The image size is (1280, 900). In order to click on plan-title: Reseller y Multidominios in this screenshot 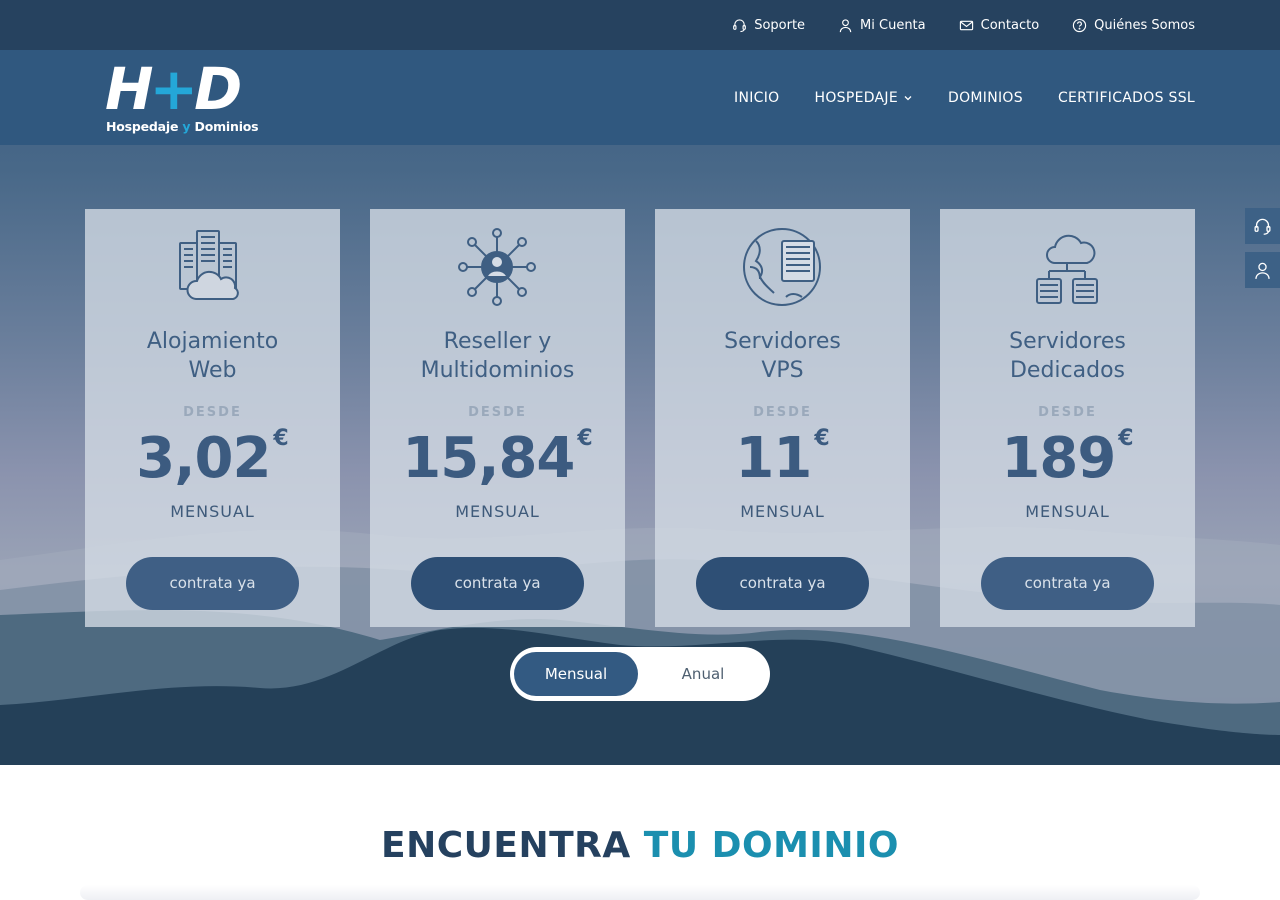, I will do `click(497, 356)`.